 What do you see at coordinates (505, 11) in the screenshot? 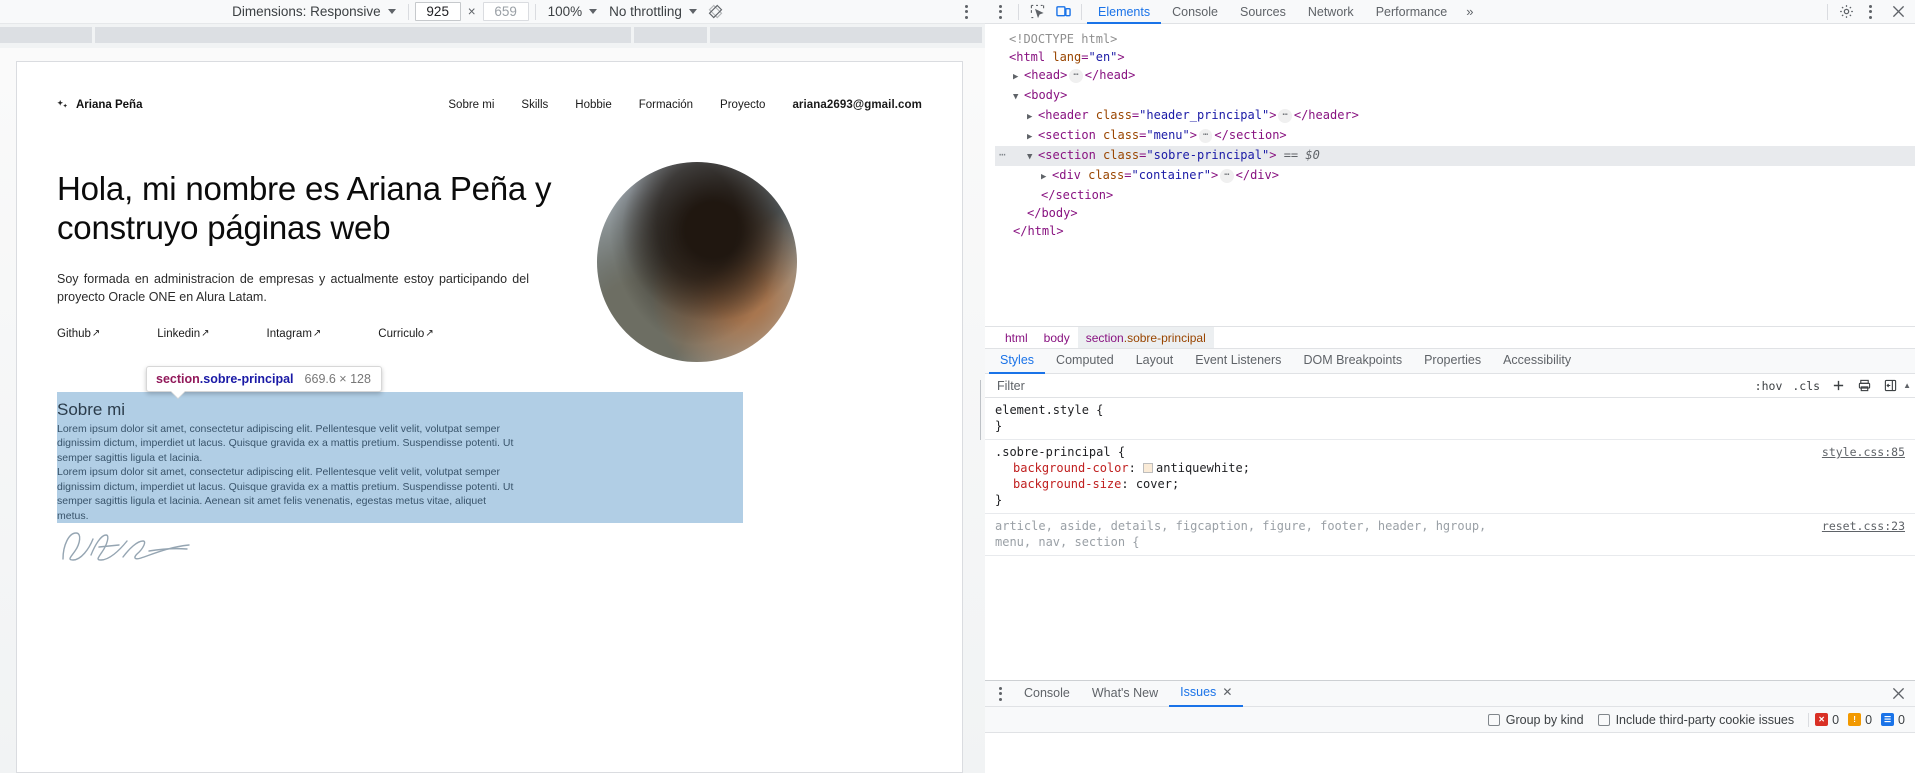
I see `viewport-height-input` at bounding box center [505, 11].